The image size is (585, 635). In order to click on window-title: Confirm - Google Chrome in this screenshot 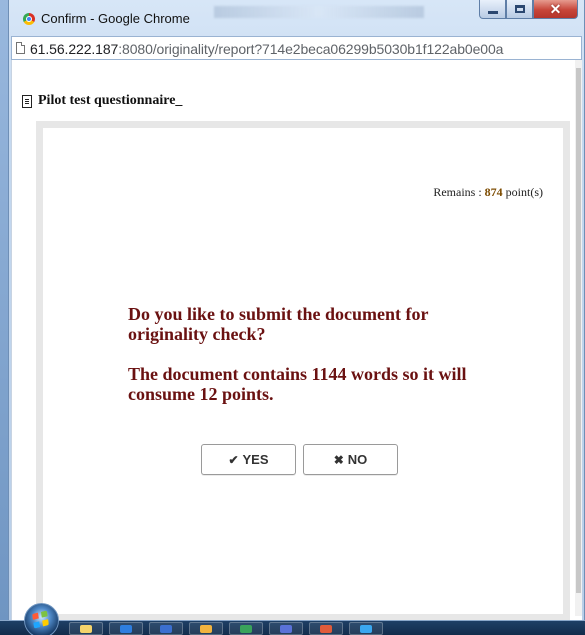, I will do `click(115, 18)`.